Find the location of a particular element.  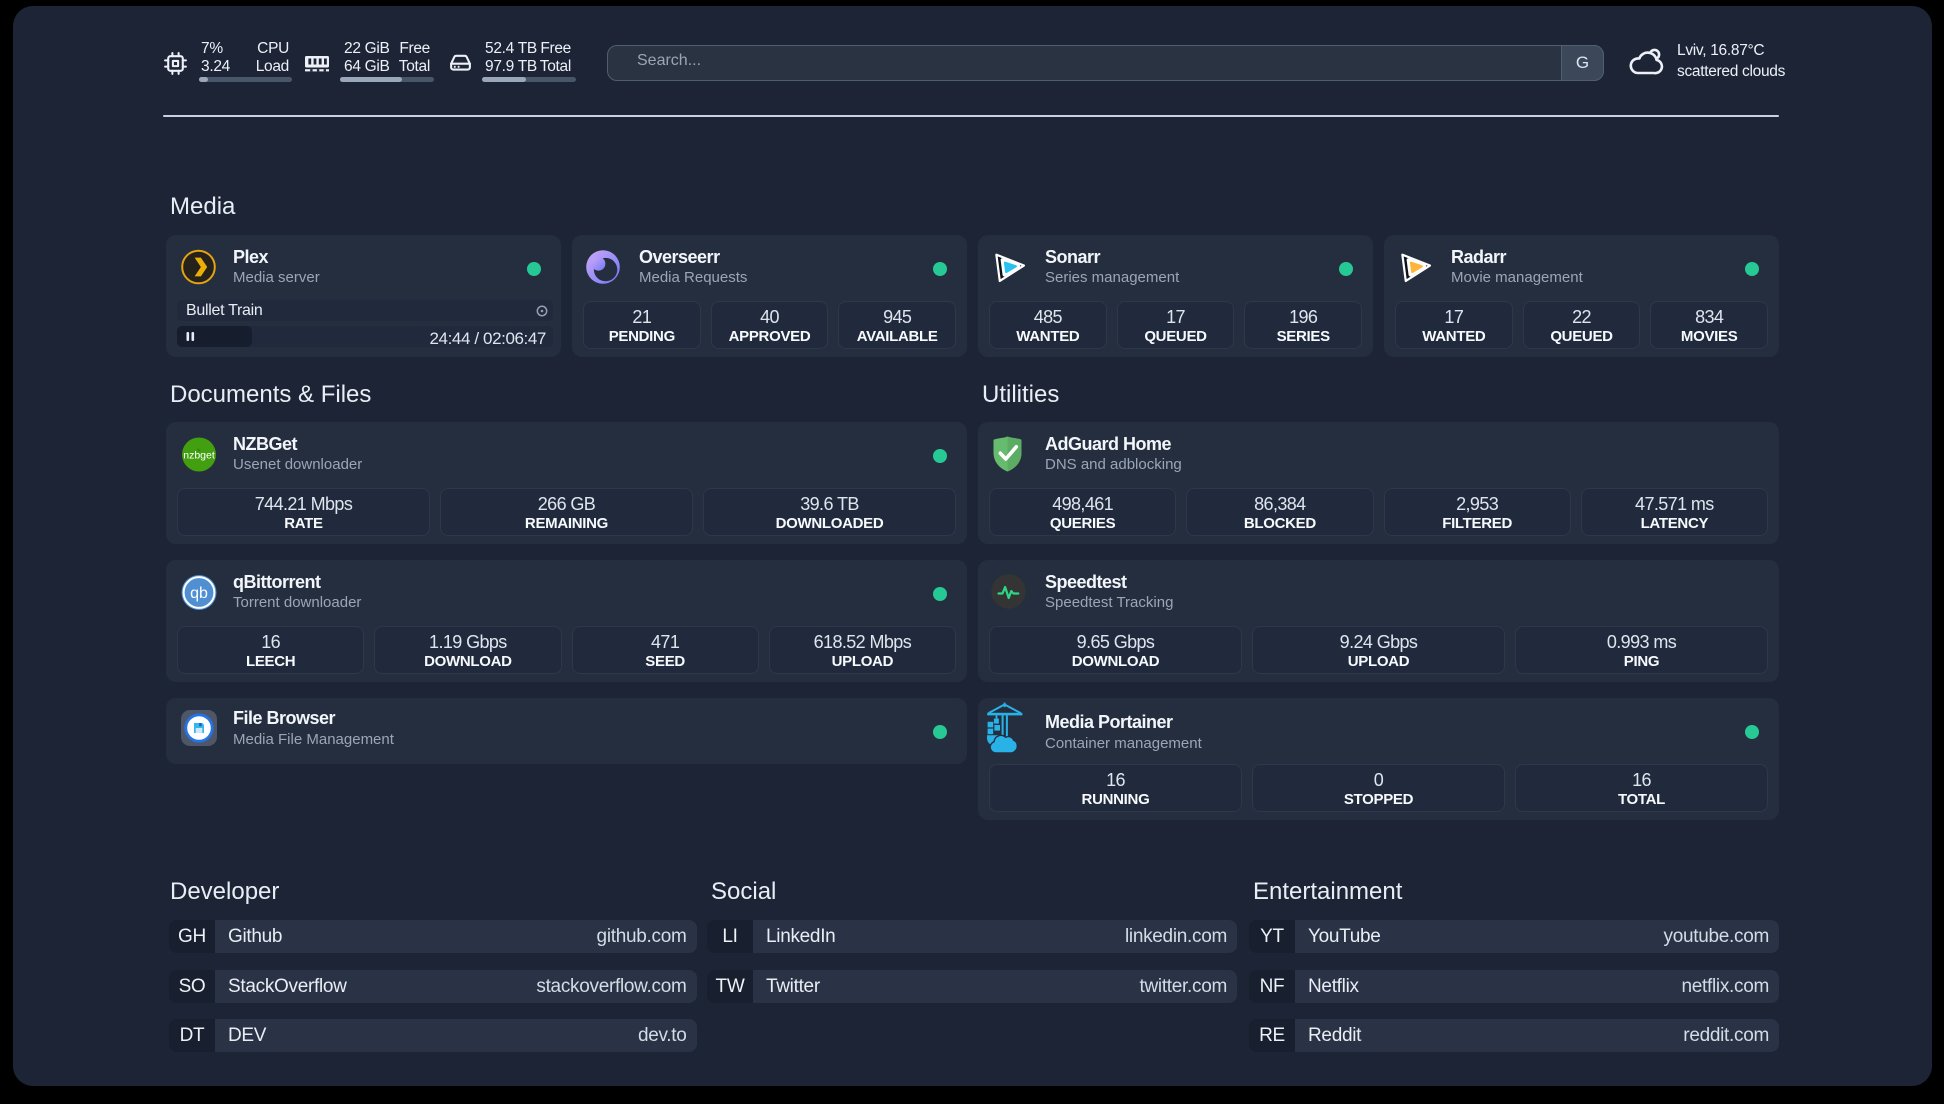

svg-text: nzbget is located at coordinates (199, 455).